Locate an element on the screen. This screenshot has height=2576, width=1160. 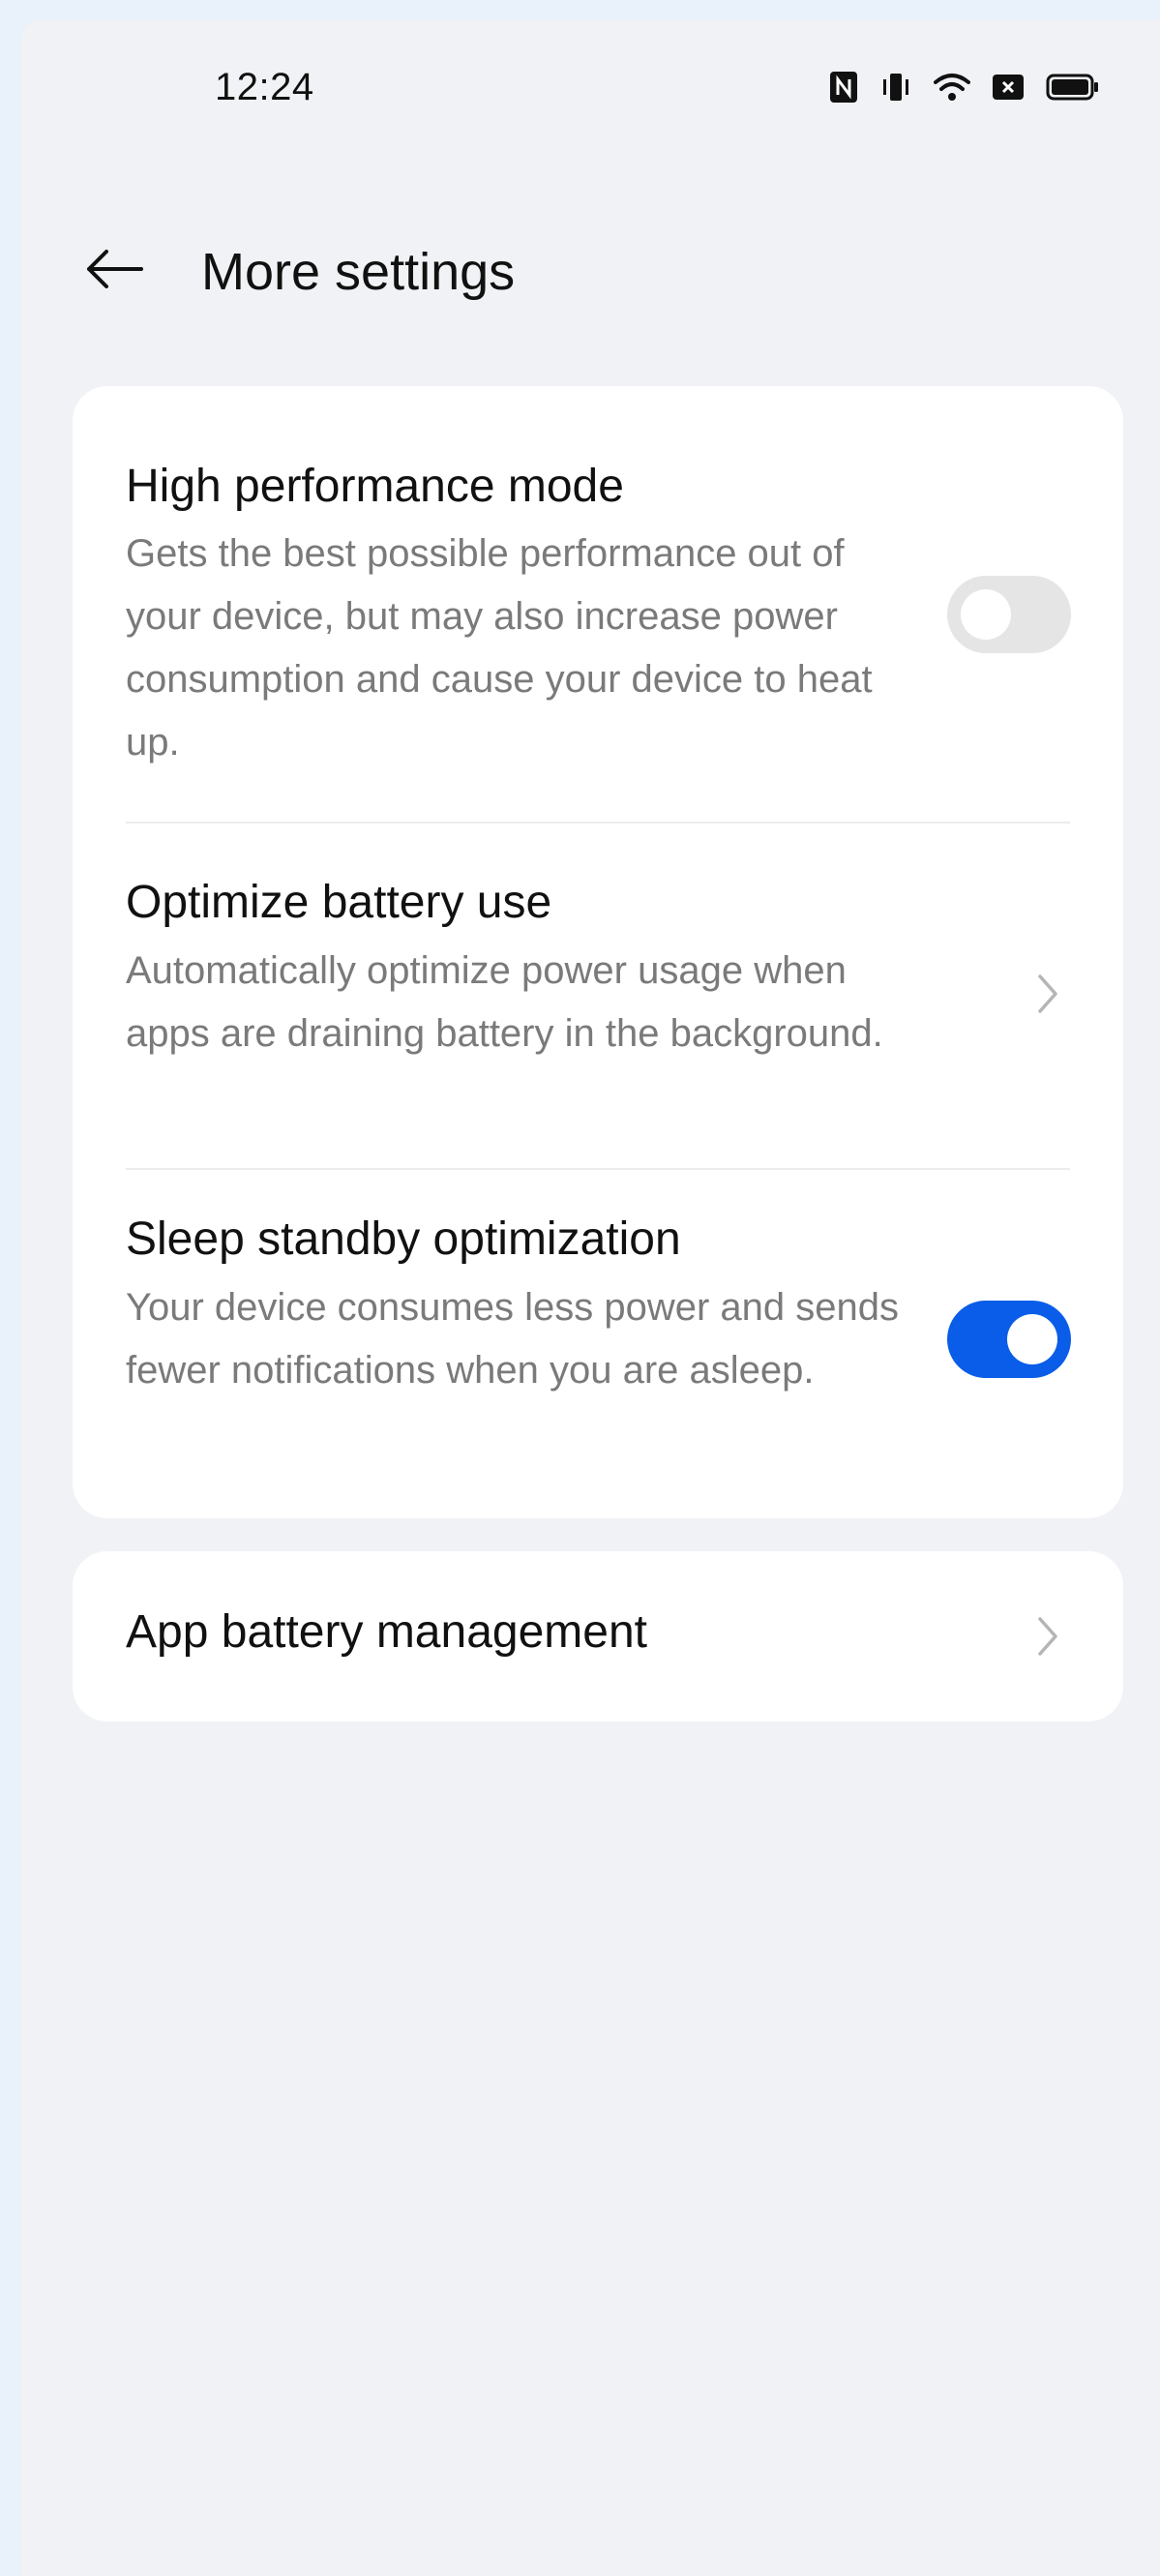
wifi-icon is located at coordinates (952, 87).